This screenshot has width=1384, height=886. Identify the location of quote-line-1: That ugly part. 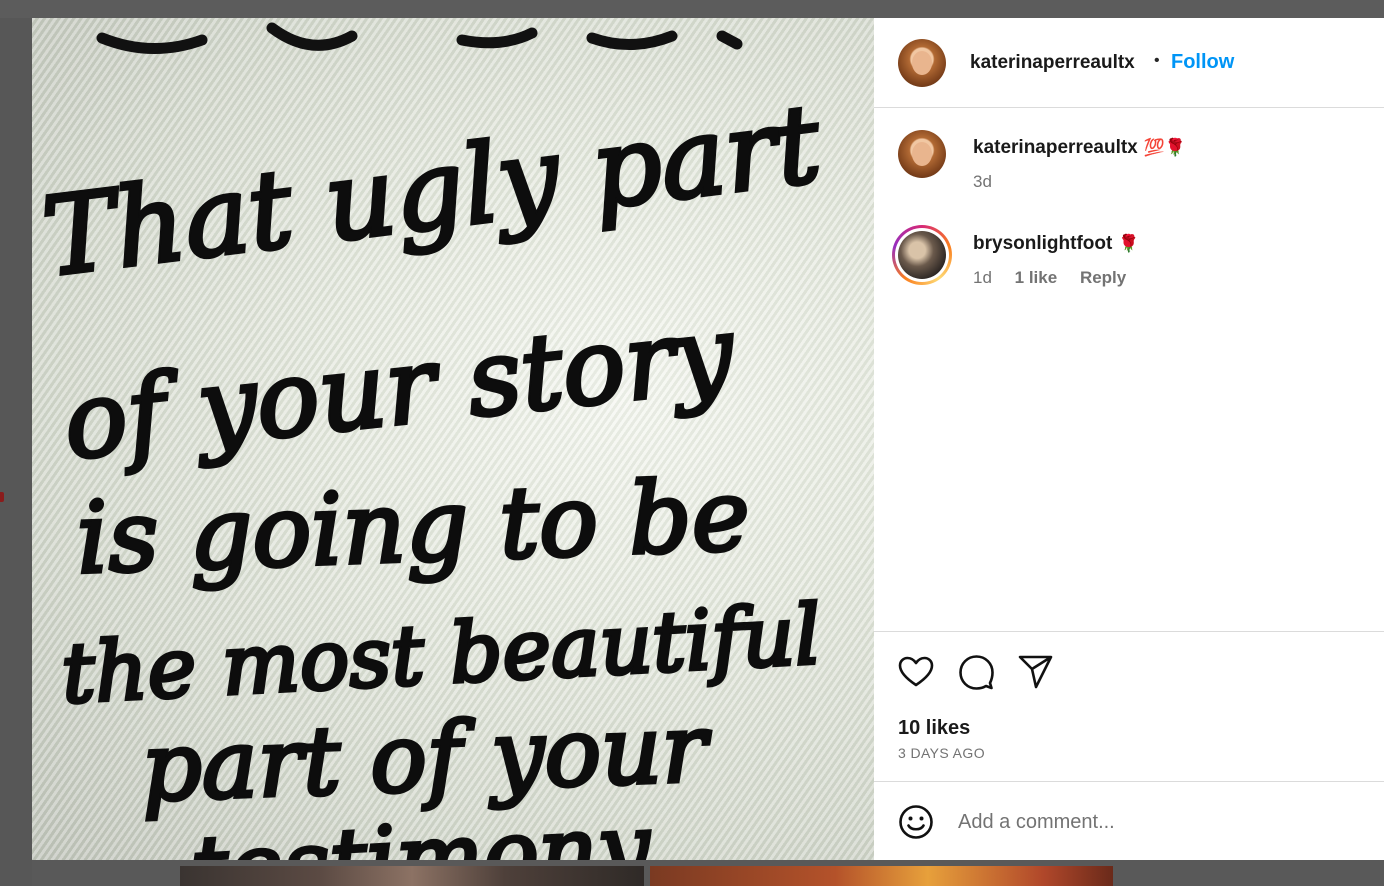
(431, 191).